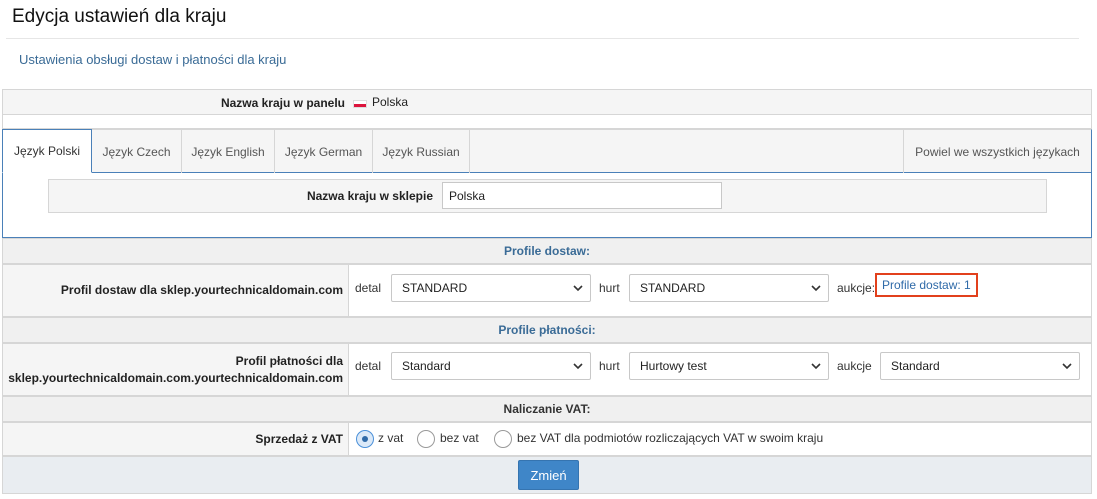 Image resolution: width=1097 pixels, height=499 pixels. Describe the element at coordinates (282, 103) in the screenshot. I see `country-panel-label: Nazwa kraju w panelu` at that location.